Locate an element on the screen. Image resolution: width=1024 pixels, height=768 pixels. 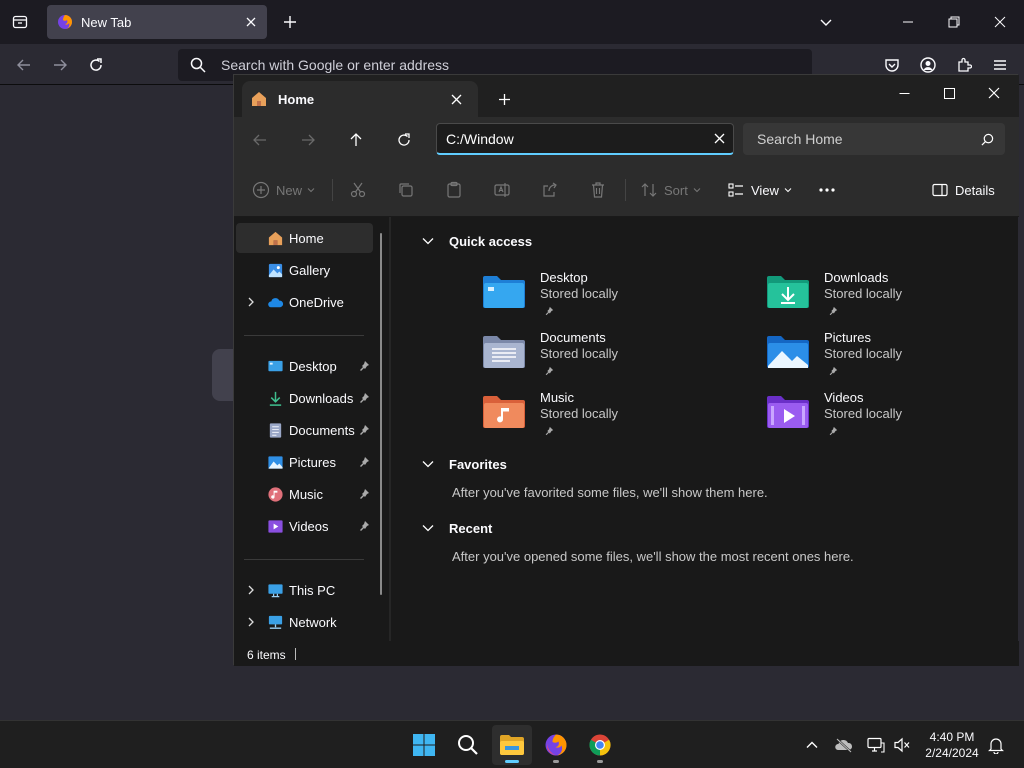
new-button: New is located at coordinates (283, 190).